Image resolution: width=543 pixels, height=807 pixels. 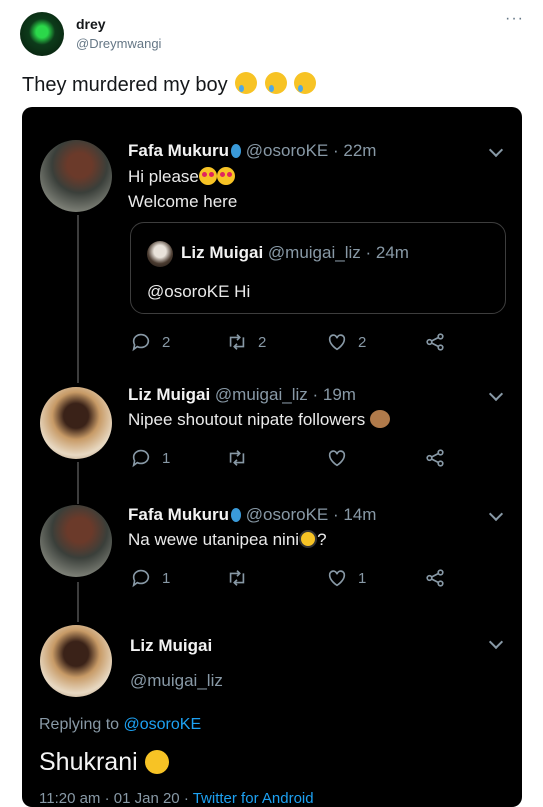 I want to click on action-bar: 1 1, so click(x=300, y=580).